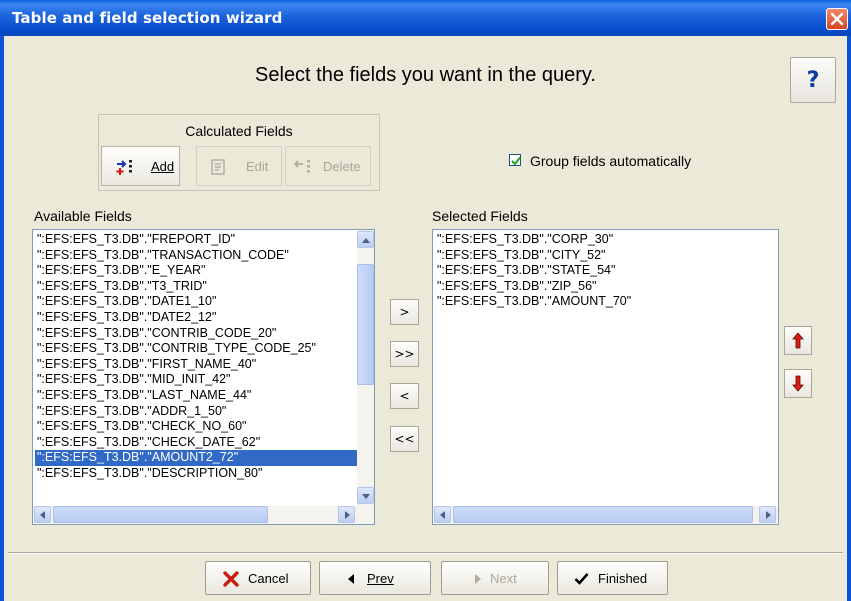 The width and height of the screenshot is (851, 601). What do you see at coordinates (605, 271) in the screenshot?
I see `list-item: ":EFS:EFS_T3.DB"."STATE_54"` at bounding box center [605, 271].